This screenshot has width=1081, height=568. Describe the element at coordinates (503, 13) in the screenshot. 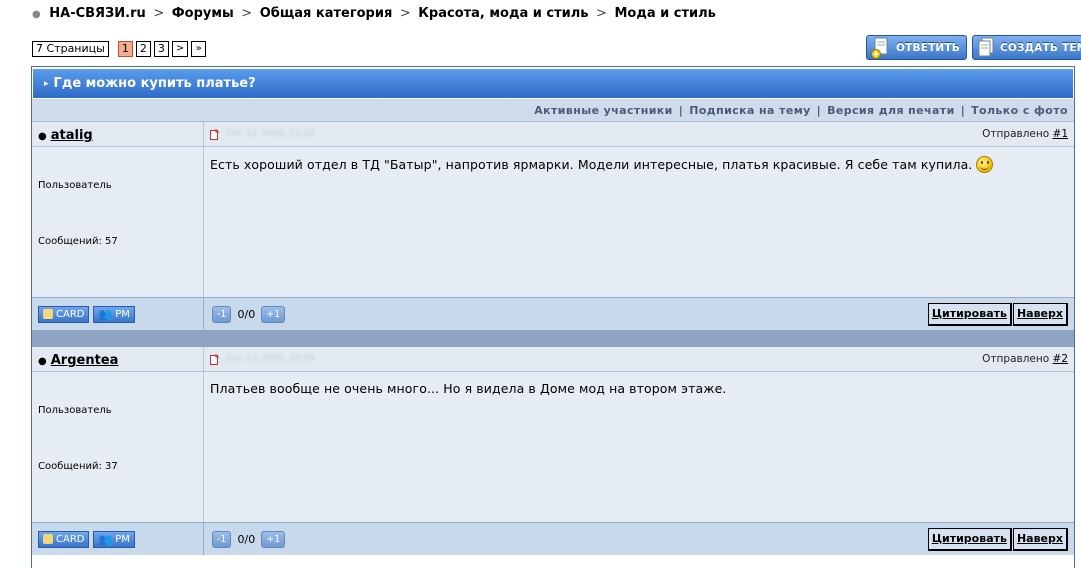

I see `breadcrumb-item-beauty: Красота, мода и стиль` at that location.